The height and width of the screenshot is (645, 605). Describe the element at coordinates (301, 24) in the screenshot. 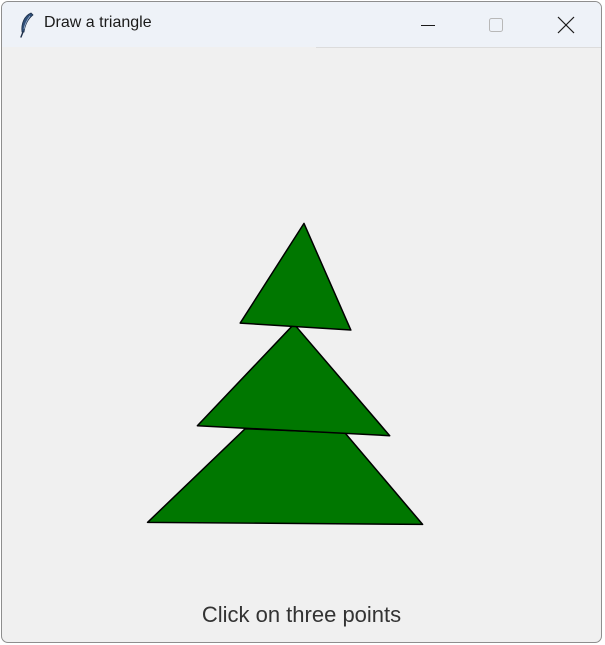

I see `title-bar: Draw a triangle` at that location.